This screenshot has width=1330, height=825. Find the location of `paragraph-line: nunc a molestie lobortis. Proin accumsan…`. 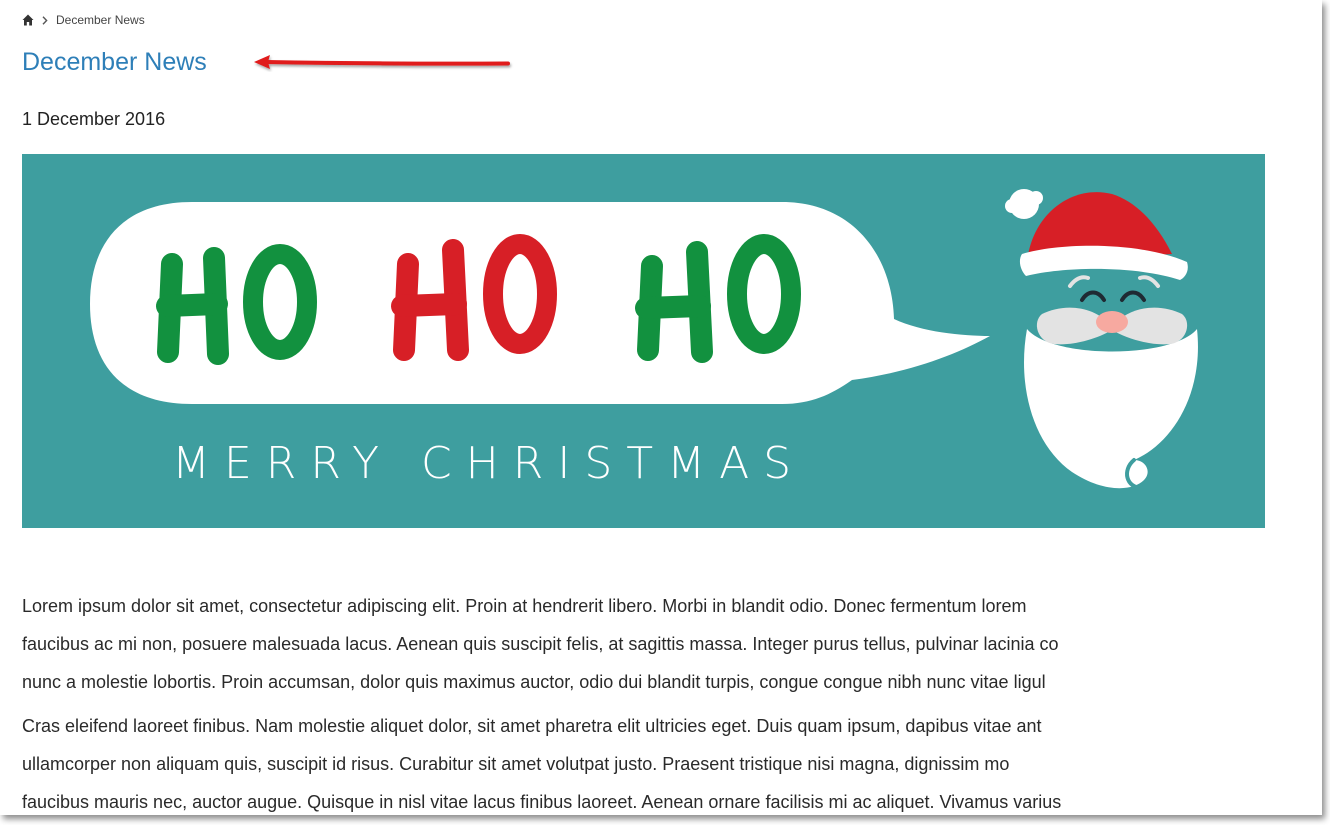

paragraph-line: nunc a molestie lobortis. Proin accumsan… is located at coordinates (534, 682).